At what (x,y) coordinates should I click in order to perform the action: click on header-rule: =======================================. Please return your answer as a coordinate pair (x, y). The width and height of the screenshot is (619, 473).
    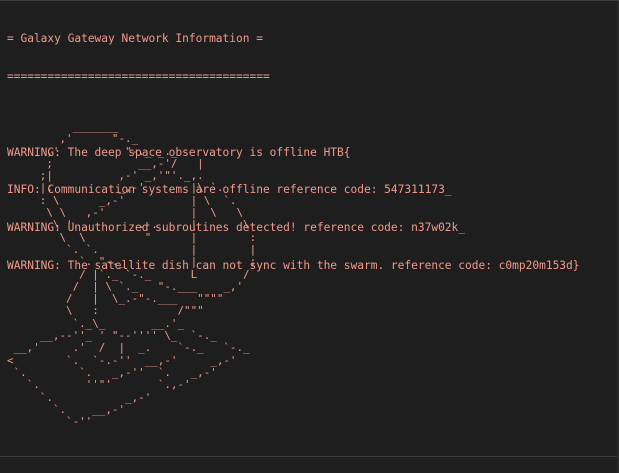
    Looking at the image, I should click on (138, 76).